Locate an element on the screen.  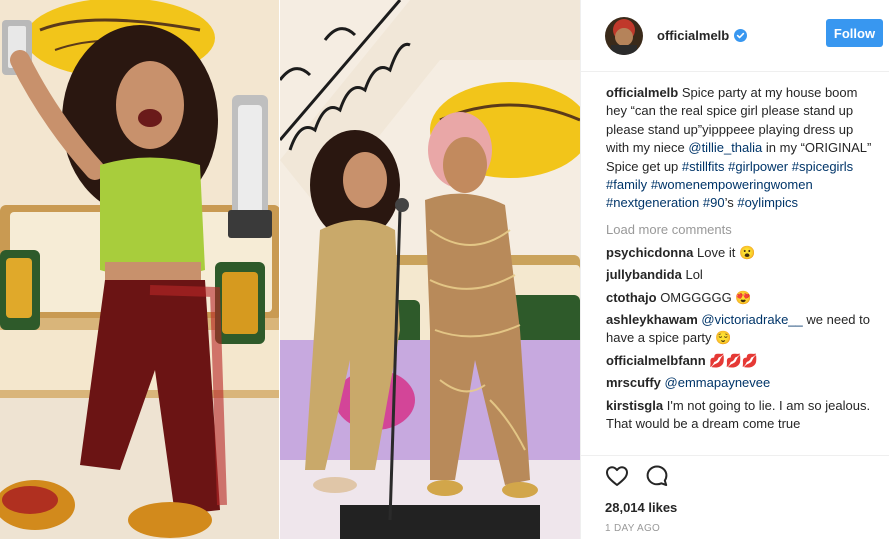
text-segment: OMGGGGG 😍 is located at coordinates (706, 297).